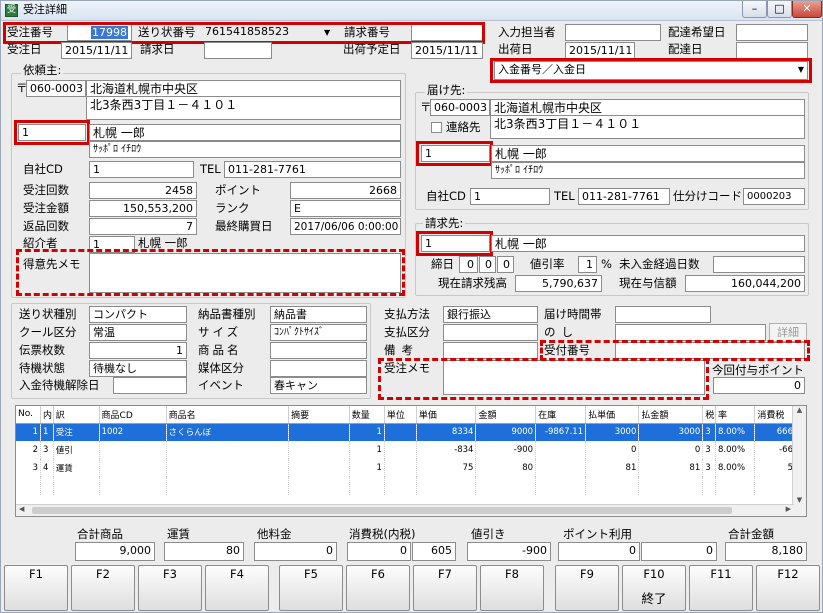 This screenshot has width=823, height=613. What do you see at coordinates (436, 127) in the screenshot?
I see `contact-checkbox` at bounding box center [436, 127].